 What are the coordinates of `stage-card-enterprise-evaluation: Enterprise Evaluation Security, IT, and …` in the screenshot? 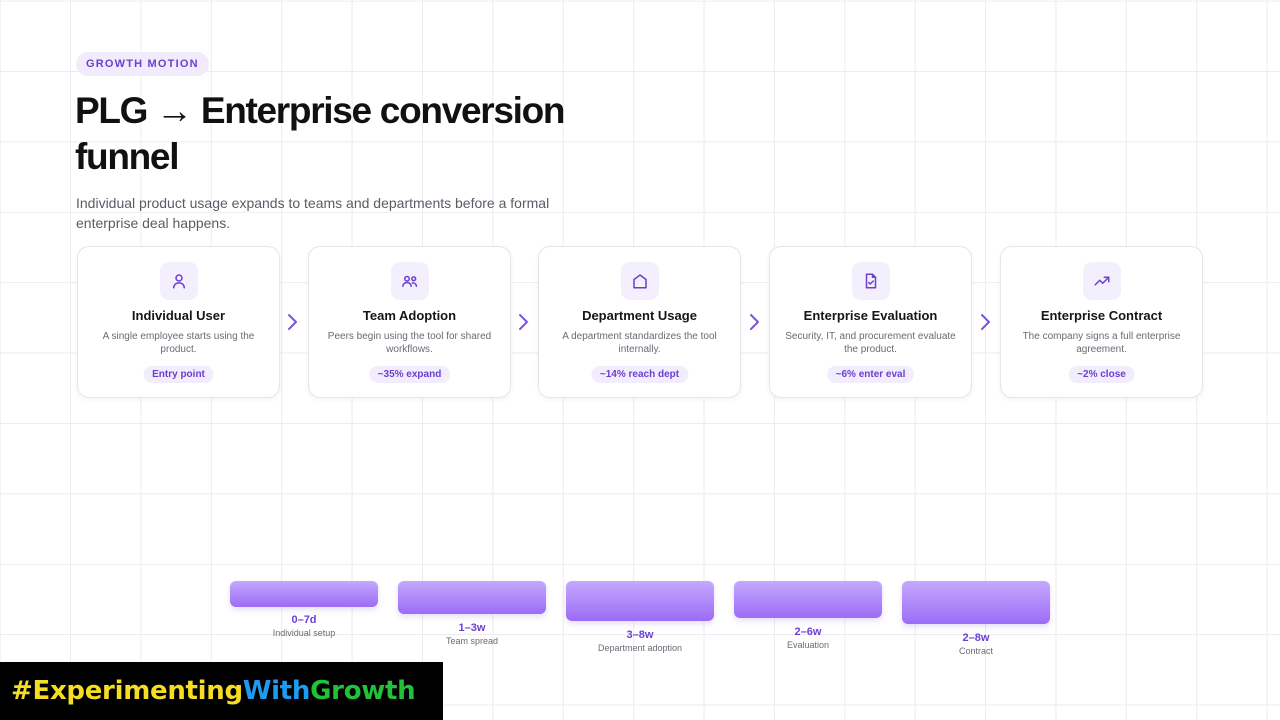 It's located at (870, 322).